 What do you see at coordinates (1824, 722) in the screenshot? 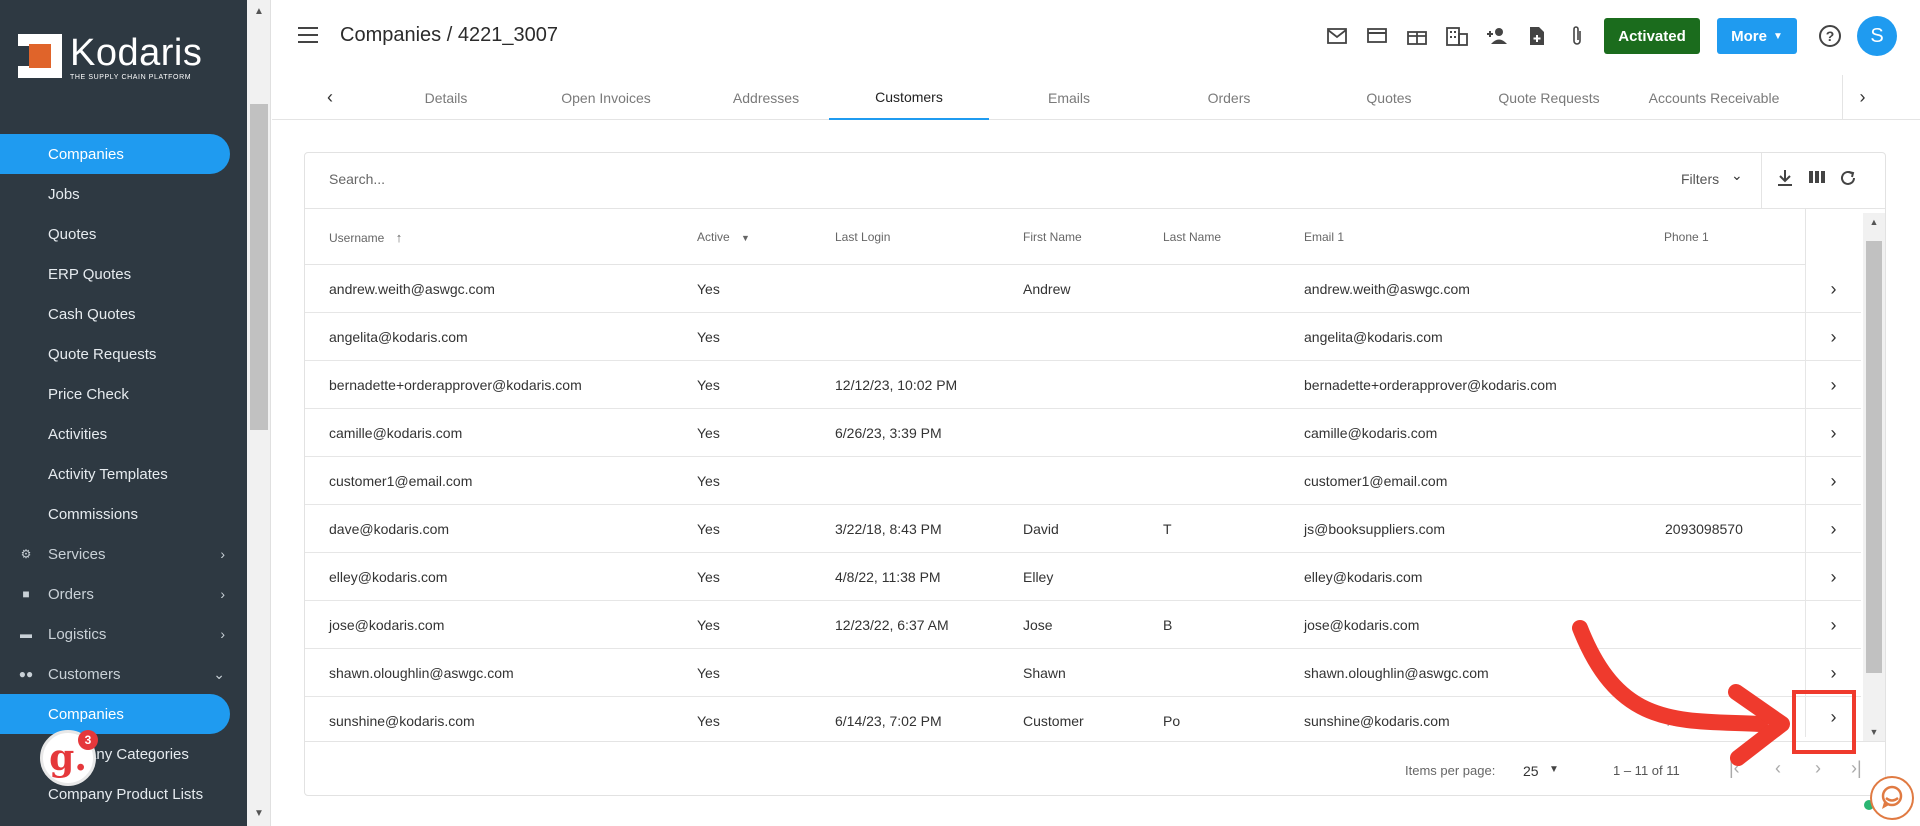
I see `annotation-highlight-box` at bounding box center [1824, 722].